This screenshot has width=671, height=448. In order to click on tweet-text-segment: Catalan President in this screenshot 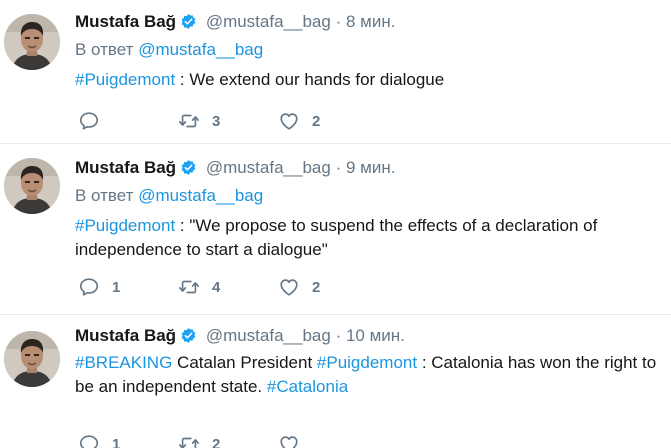, I will do `click(244, 362)`.